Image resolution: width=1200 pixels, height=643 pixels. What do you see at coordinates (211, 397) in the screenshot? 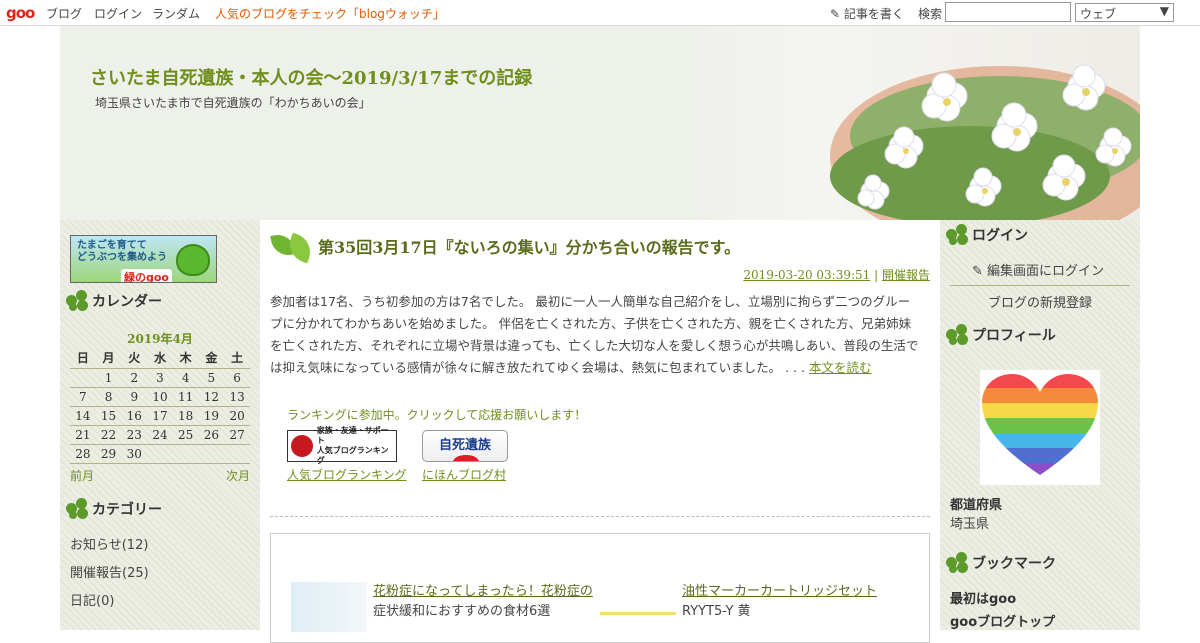
I see `calendar-day: 12` at bounding box center [211, 397].